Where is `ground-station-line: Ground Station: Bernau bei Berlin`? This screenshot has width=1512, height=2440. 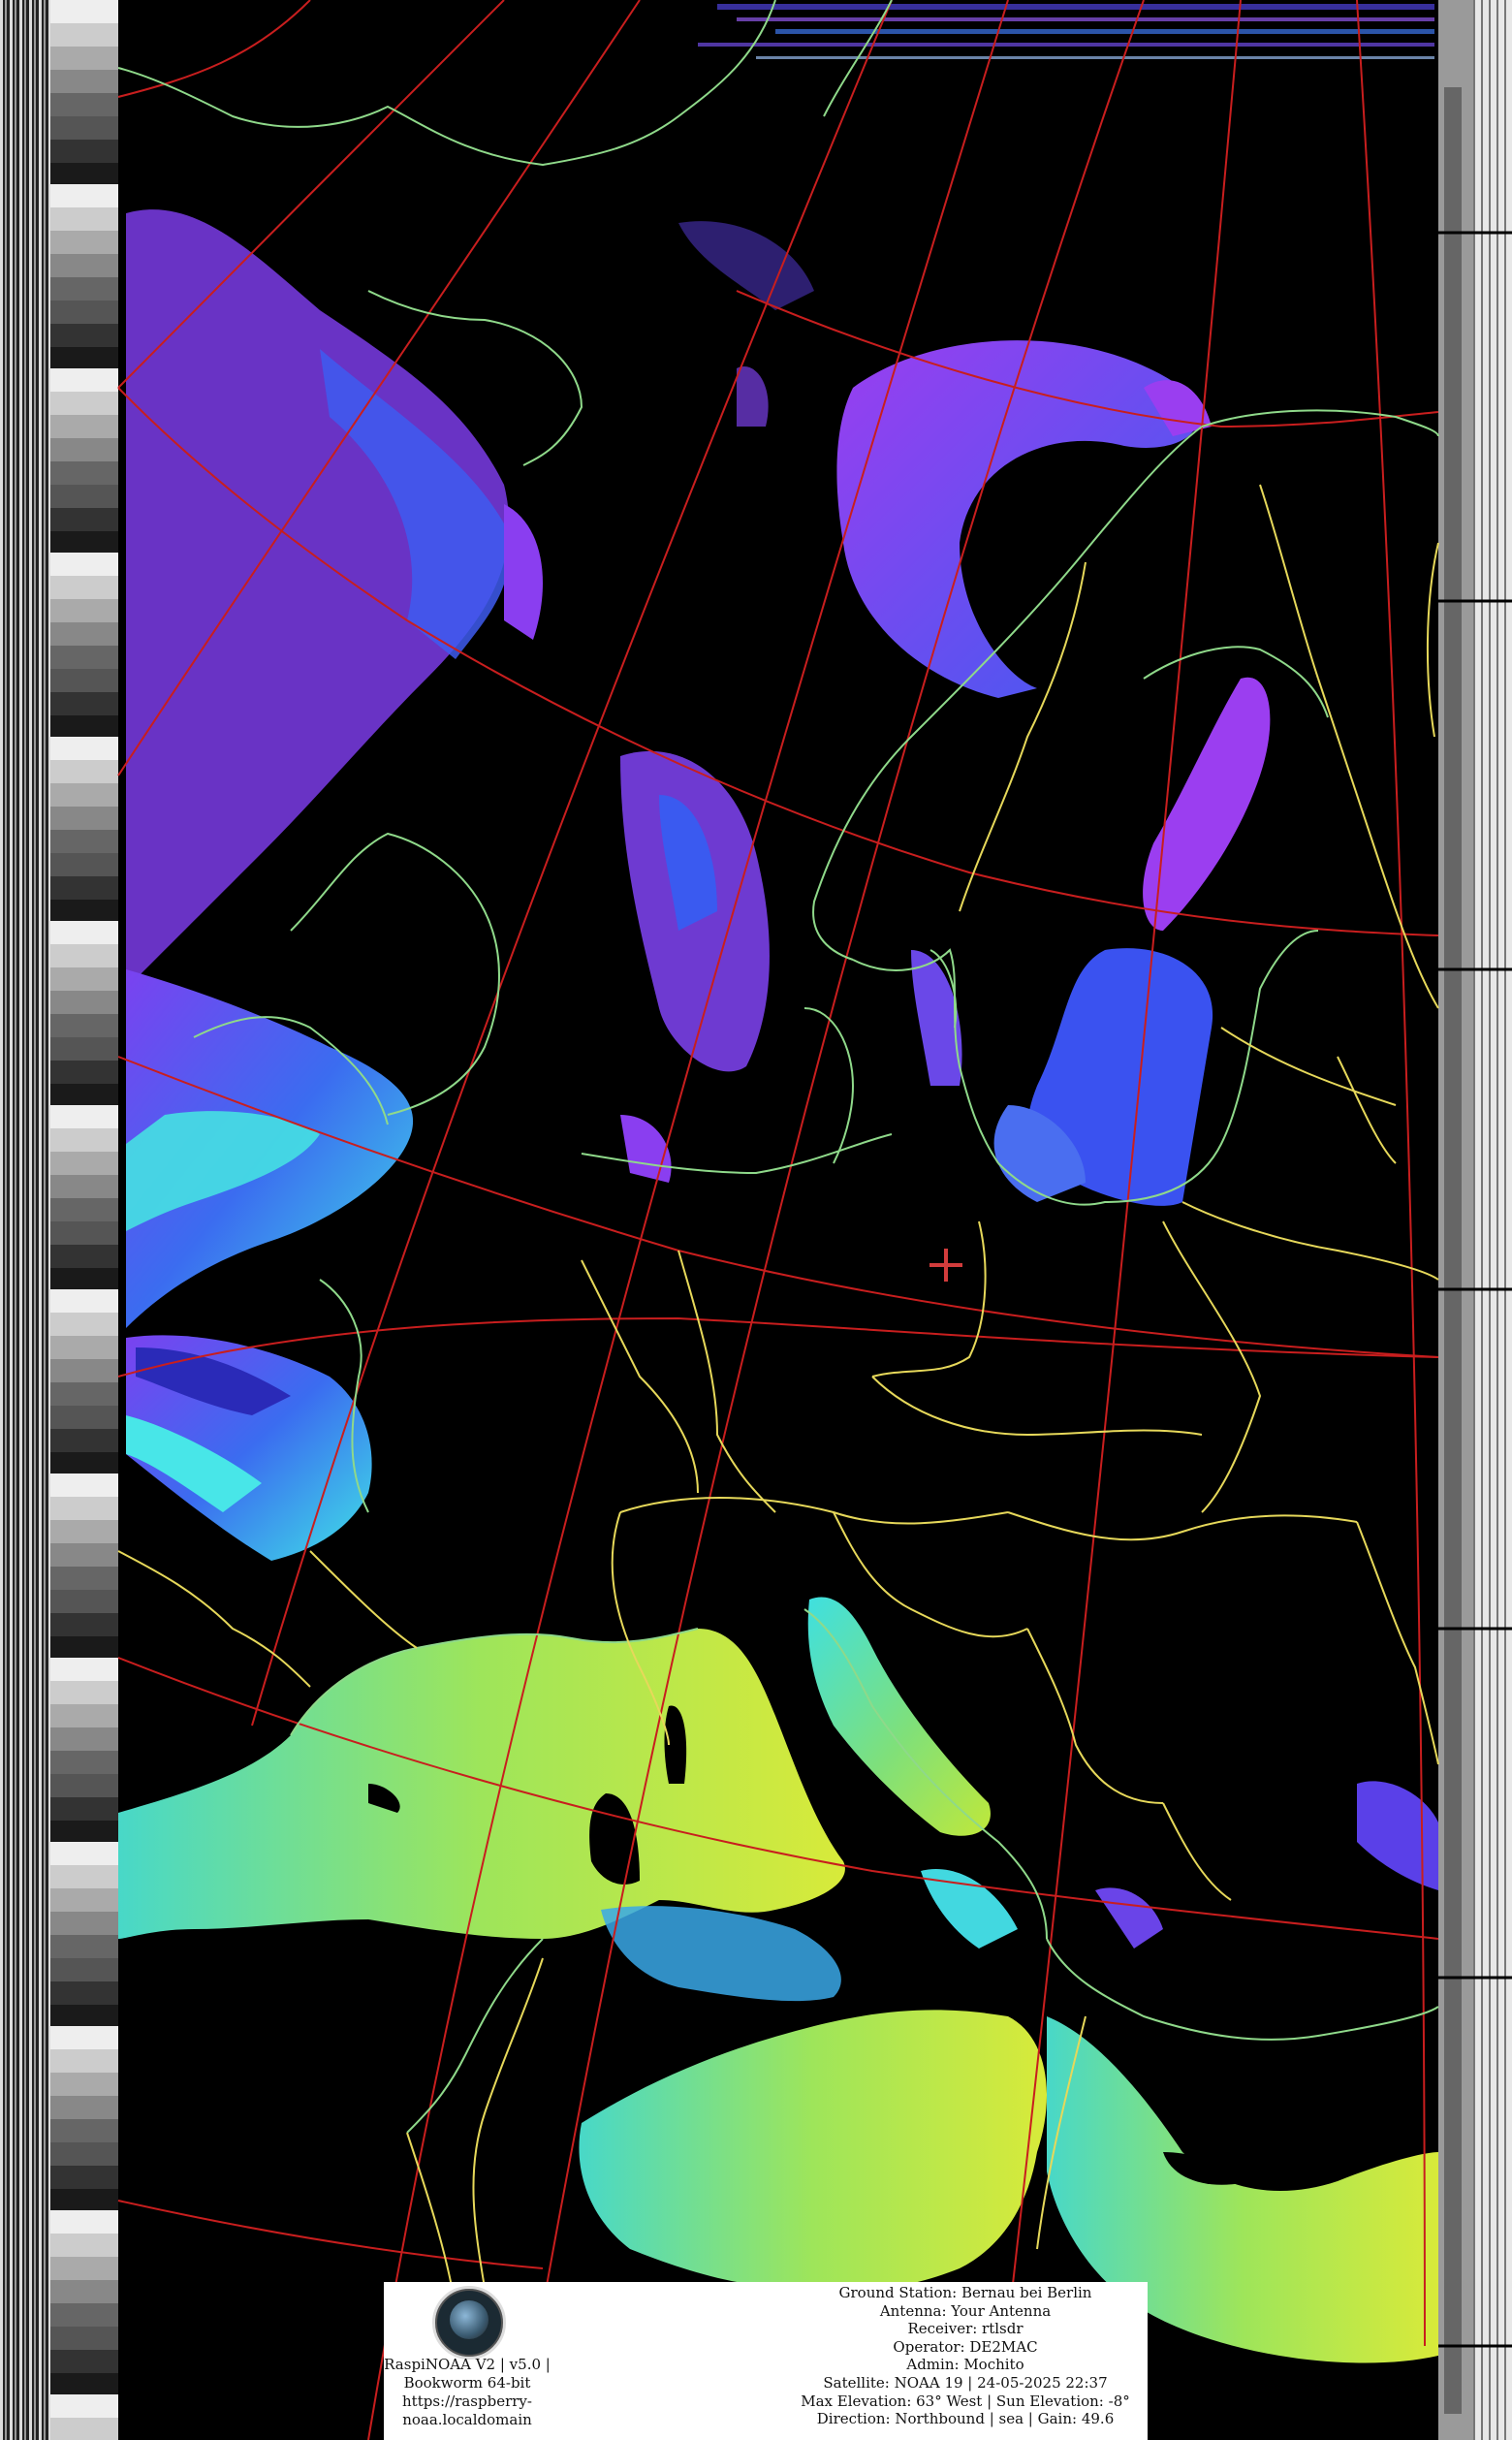 ground-station-line: Ground Station: Bernau bei Berlin is located at coordinates (965, 2292).